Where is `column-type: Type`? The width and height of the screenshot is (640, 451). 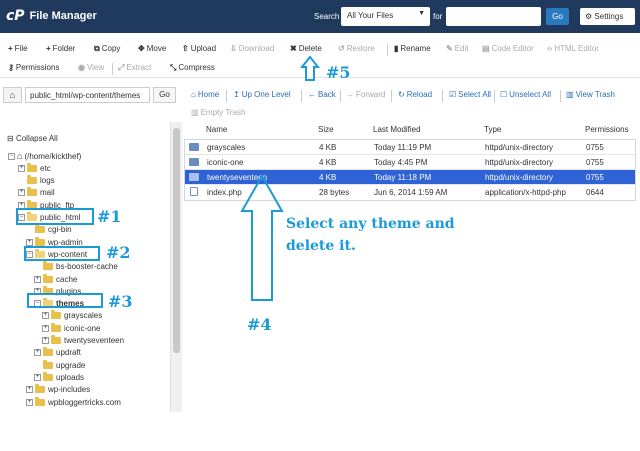
column-type: Type is located at coordinates (492, 129).